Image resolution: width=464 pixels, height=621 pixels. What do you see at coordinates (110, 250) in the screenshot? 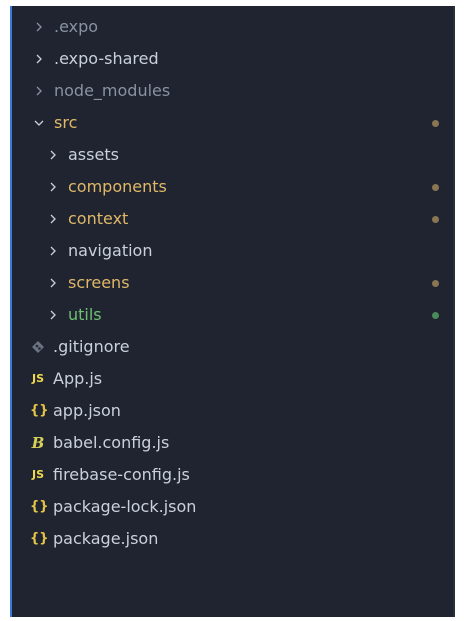
I see `tree-item-label: navigation` at bounding box center [110, 250].